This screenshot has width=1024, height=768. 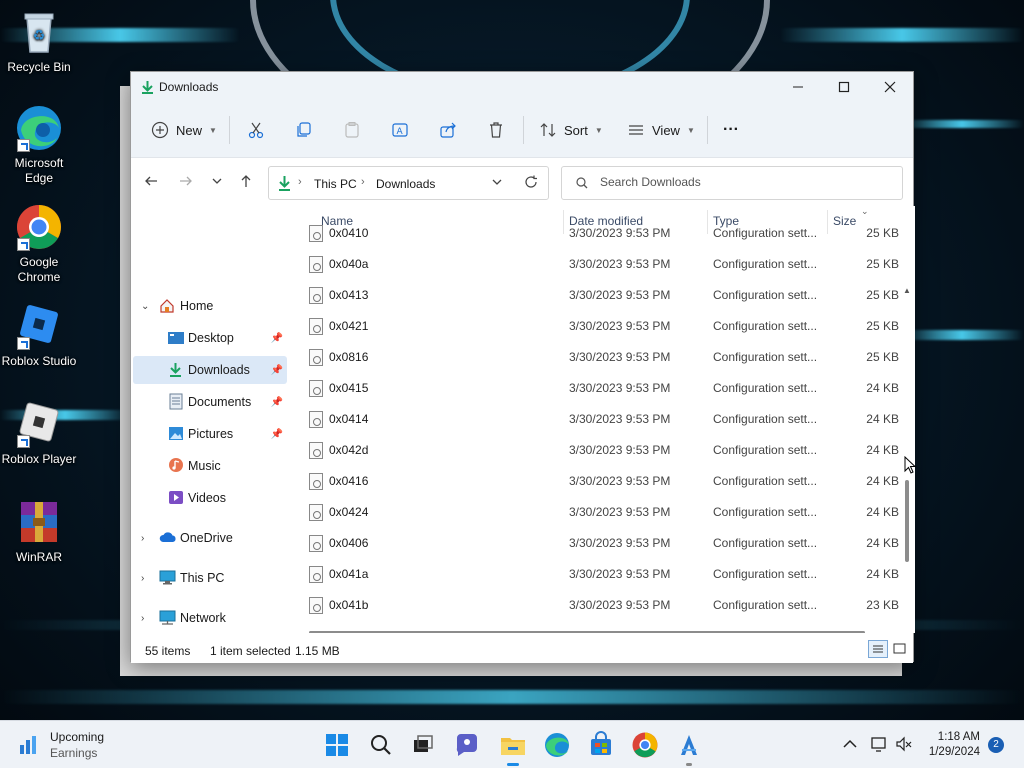 What do you see at coordinates (400, 130) in the screenshot?
I see `rename-button: A` at bounding box center [400, 130].